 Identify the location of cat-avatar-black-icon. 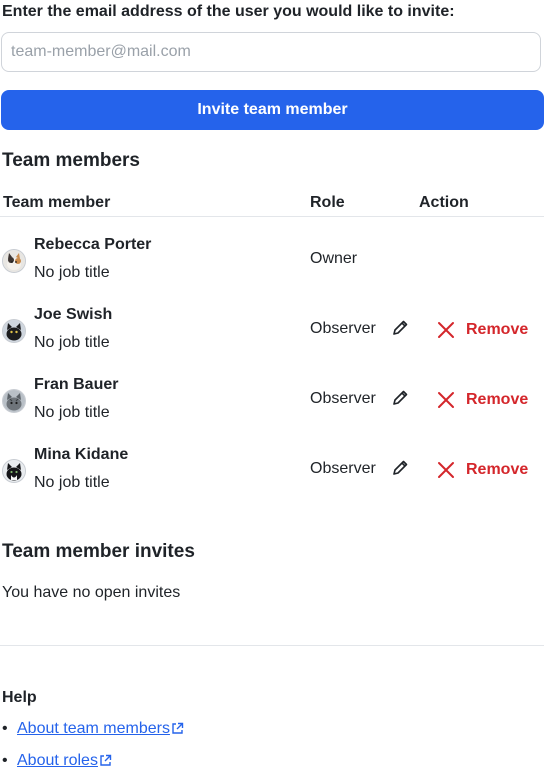
(14, 331).